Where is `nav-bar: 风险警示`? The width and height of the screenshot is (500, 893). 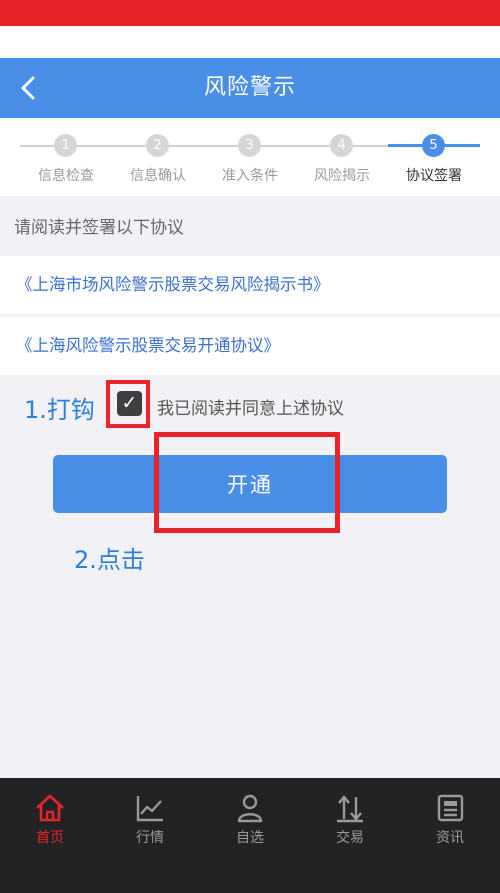 nav-bar: 风险警示 is located at coordinates (250, 88).